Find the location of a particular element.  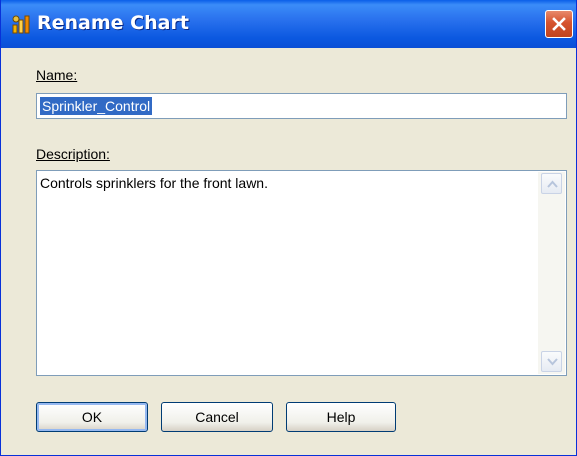

arrow-down-icon is located at coordinates (552, 362).